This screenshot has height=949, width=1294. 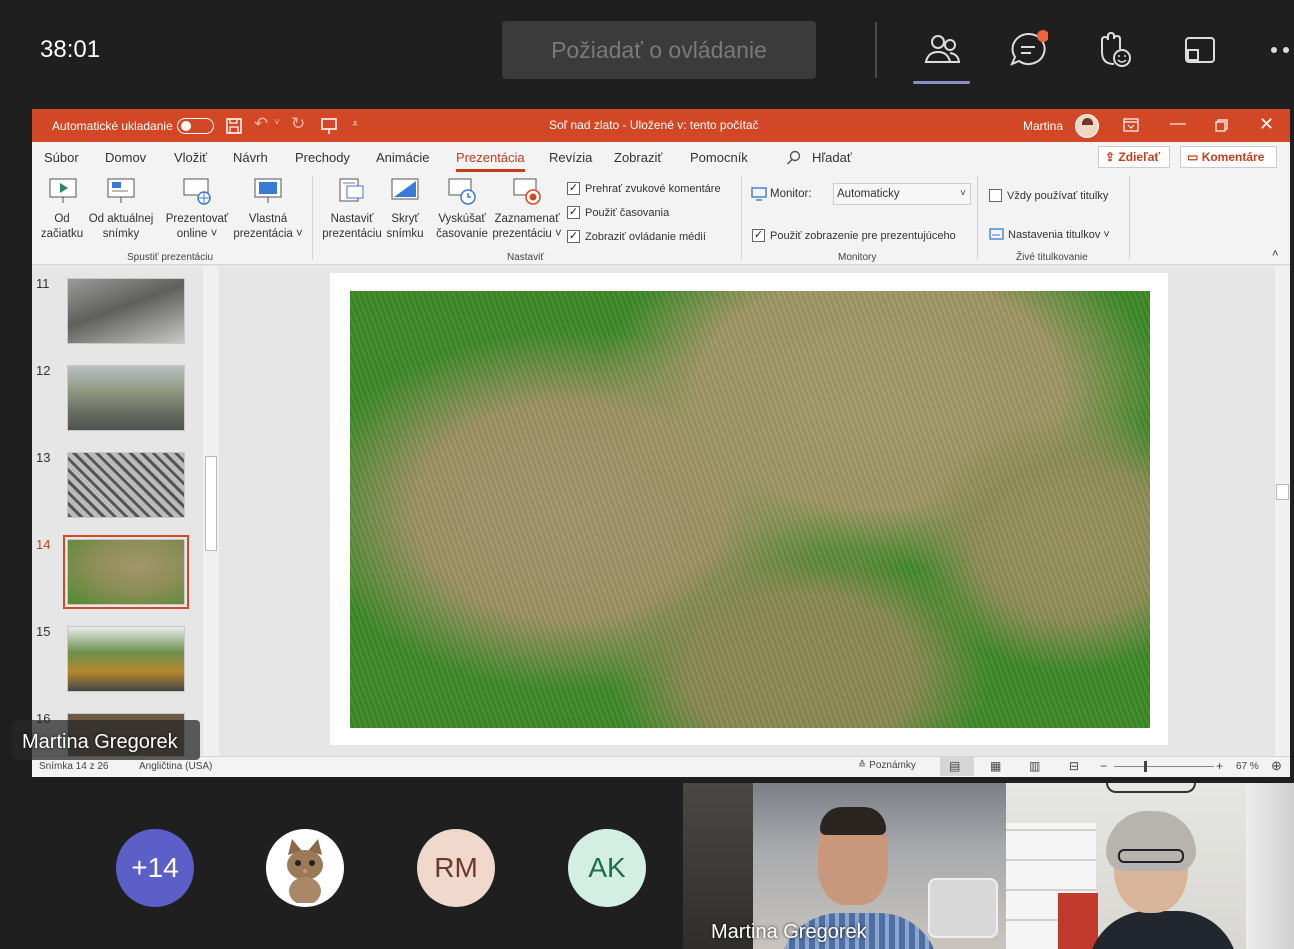 What do you see at coordinates (963, 908) in the screenshot?
I see `video-background-appliance` at bounding box center [963, 908].